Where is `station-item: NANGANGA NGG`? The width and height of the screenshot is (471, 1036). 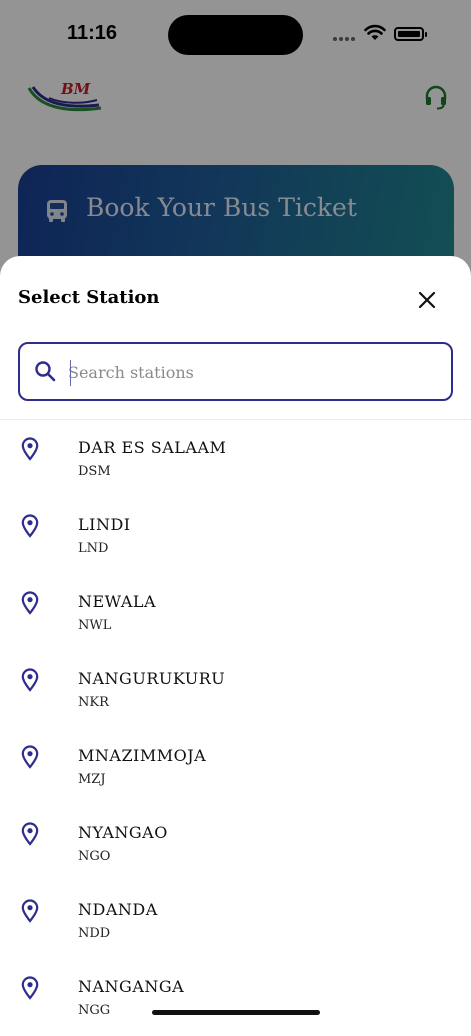
station-item: NANGANGA NGG is located at coordinates (235, 997).